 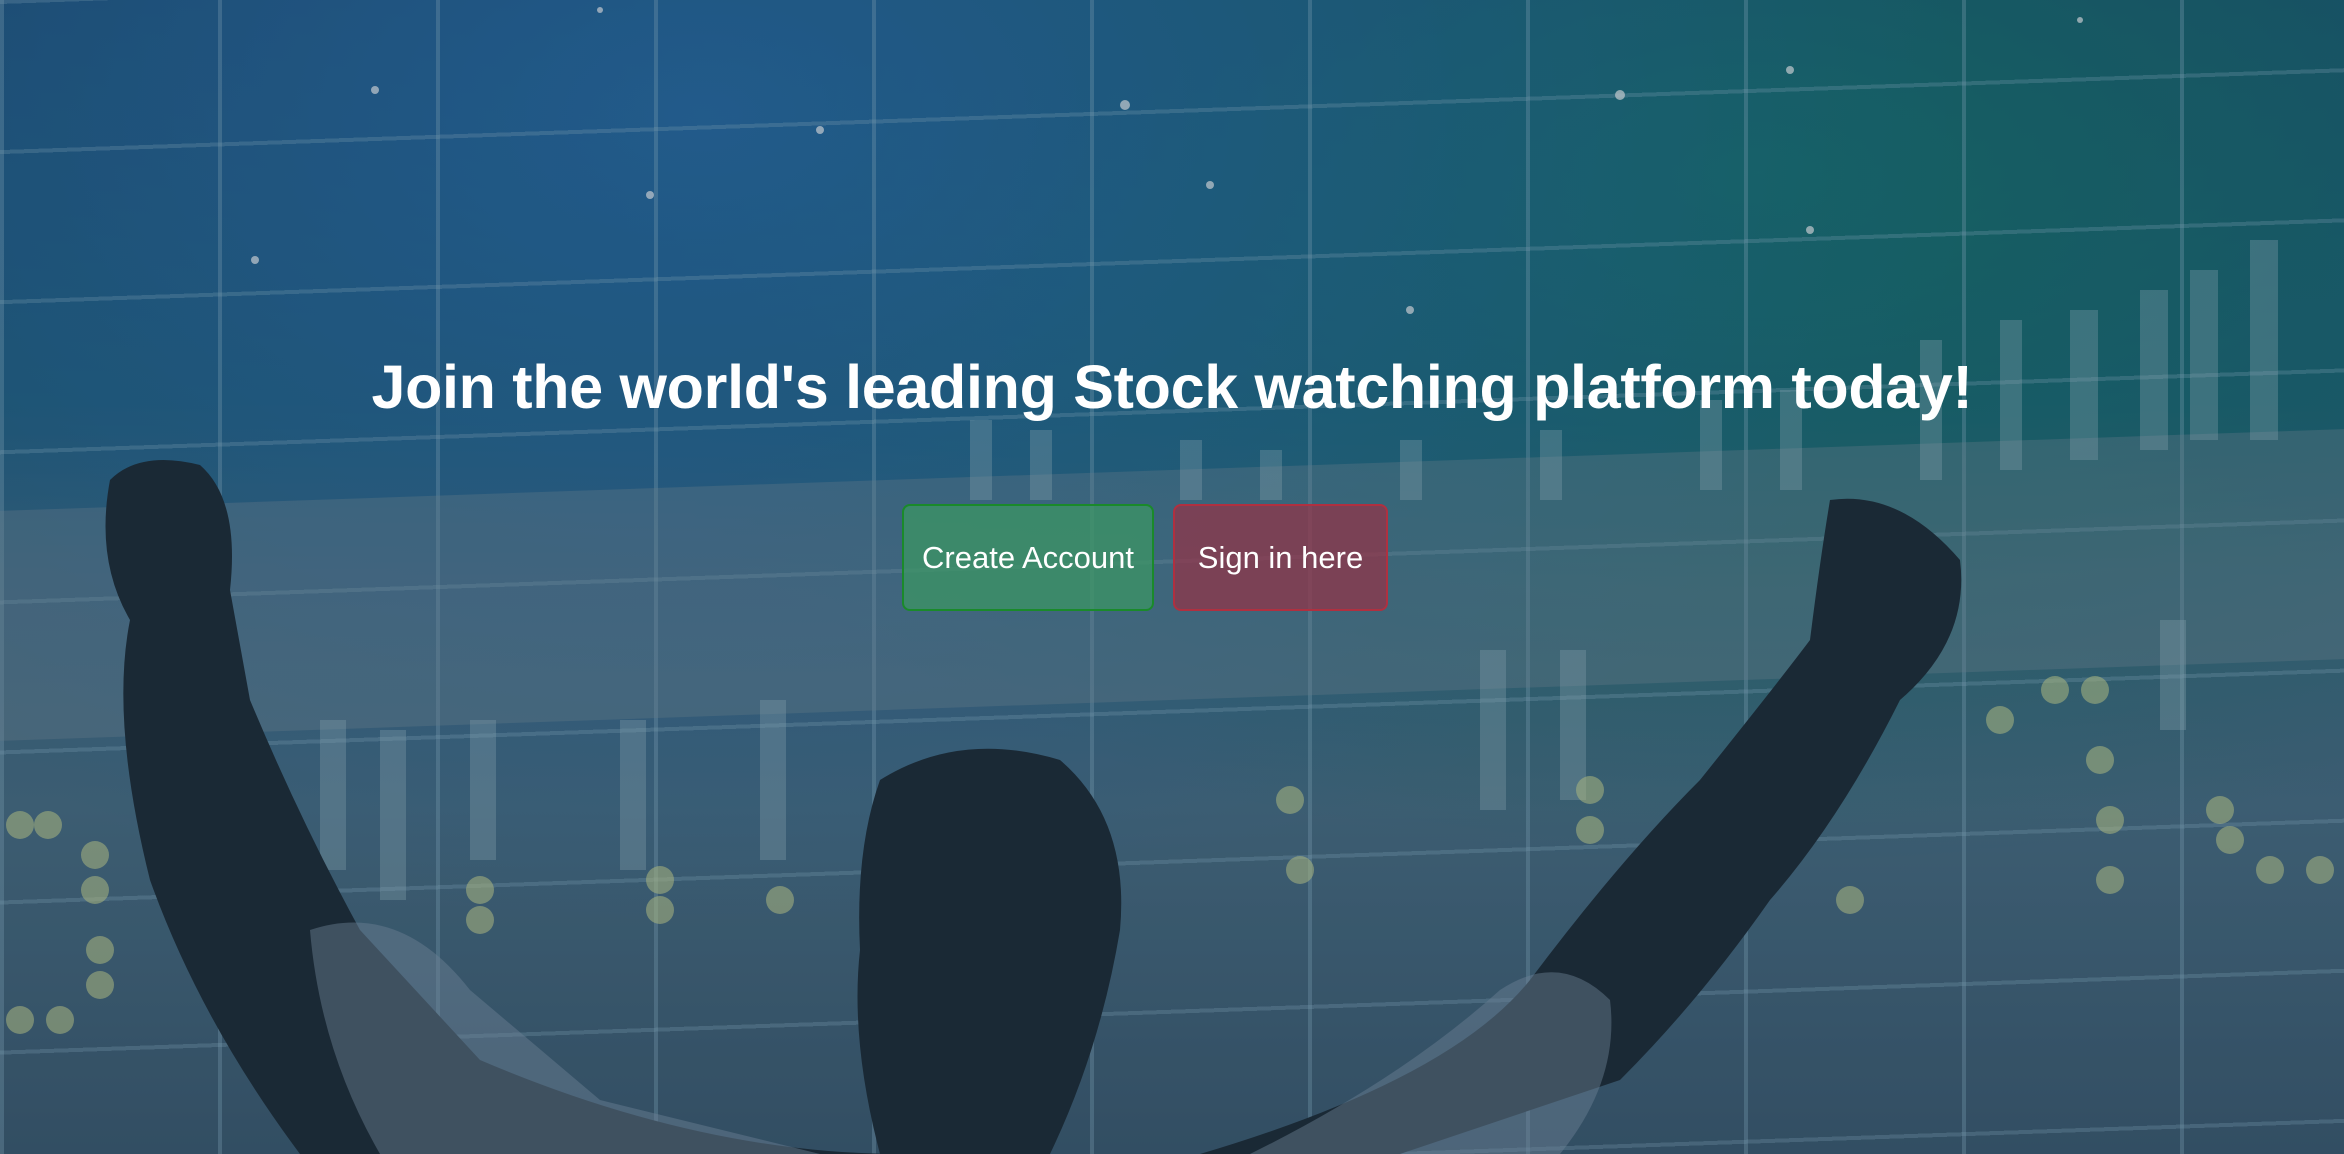 I want to click on hero-actions: Create Account Sign in here, so click(x=1145, y=557).